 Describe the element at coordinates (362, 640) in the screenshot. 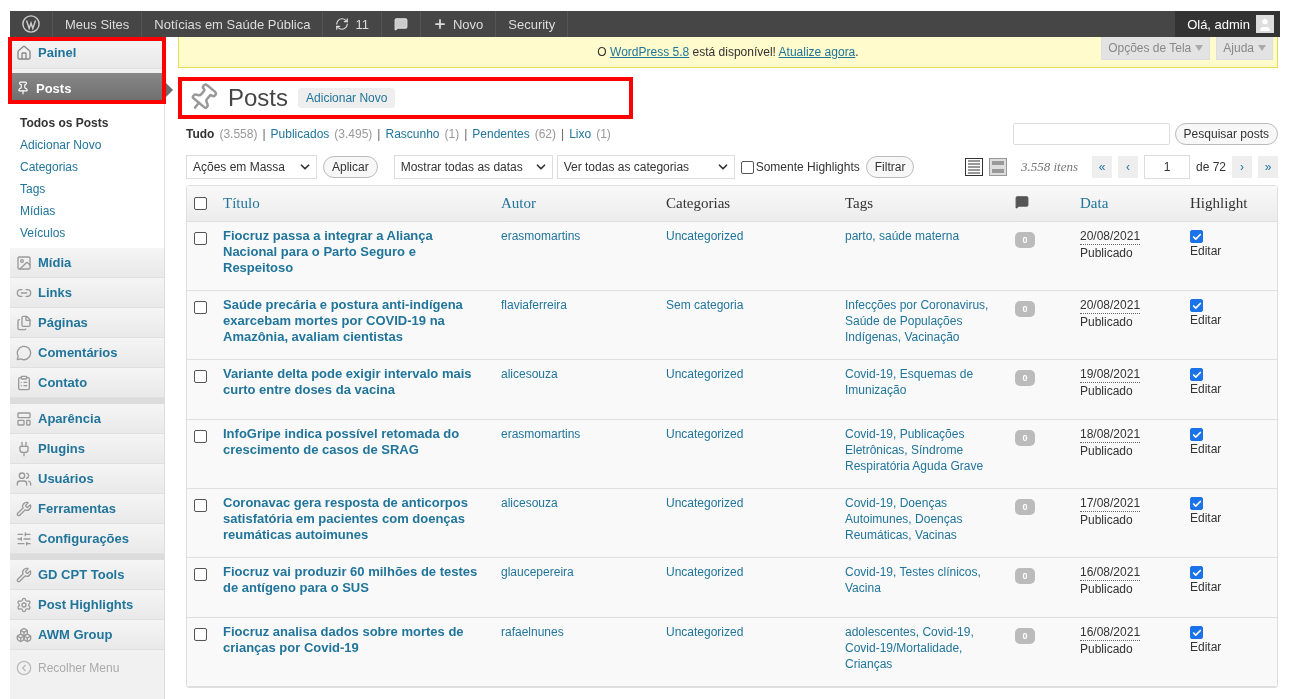

I see `post-title-link: Fiocruz analisa dados sobre mortes de crianças por Covid-19` at that location.